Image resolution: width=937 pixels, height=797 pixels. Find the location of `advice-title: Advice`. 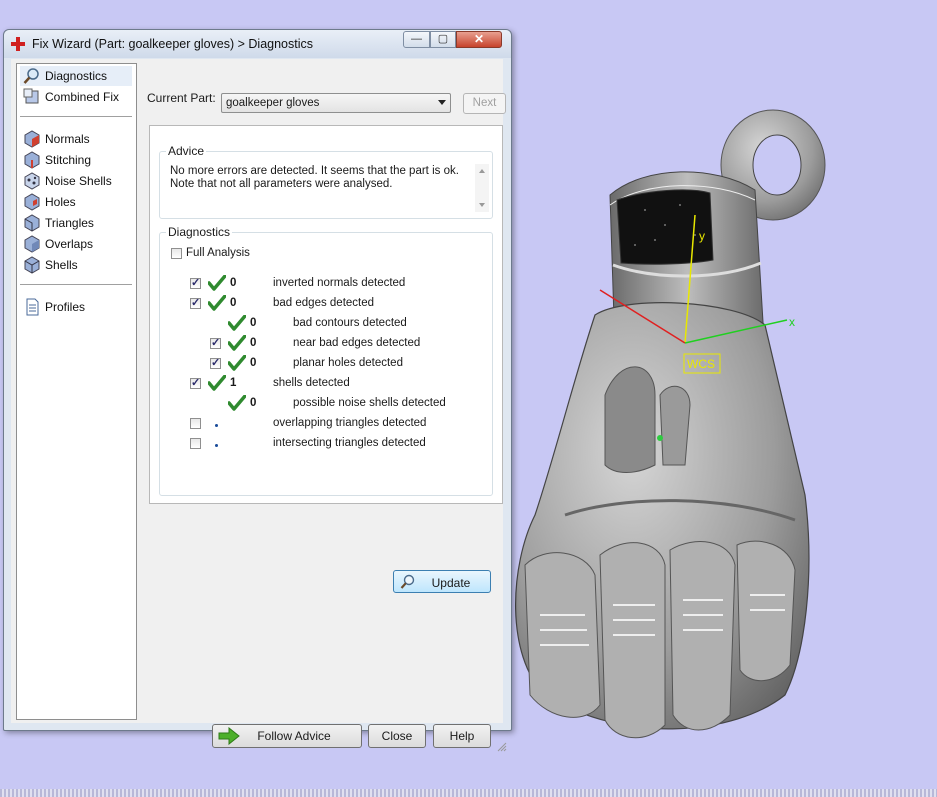

advice-title: Advice is located at coordinates (186, 151).